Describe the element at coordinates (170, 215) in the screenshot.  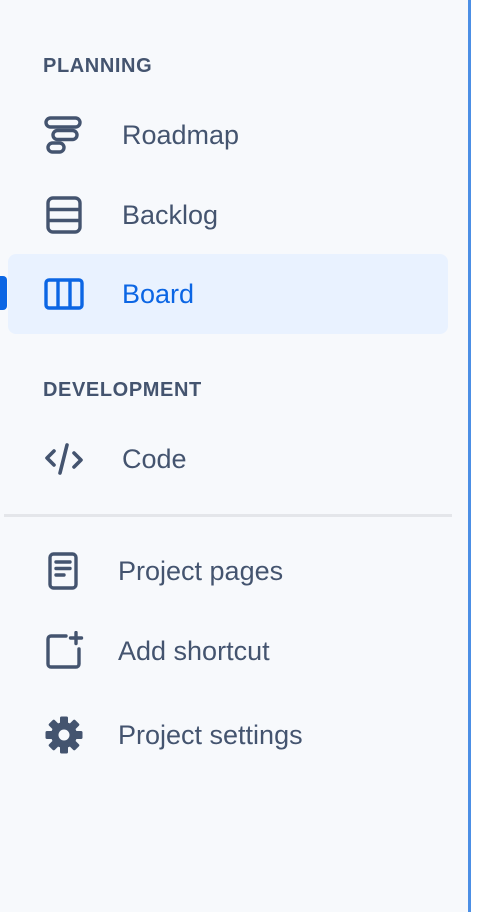
I see `sidebar-item-label: Backlog` at that location.